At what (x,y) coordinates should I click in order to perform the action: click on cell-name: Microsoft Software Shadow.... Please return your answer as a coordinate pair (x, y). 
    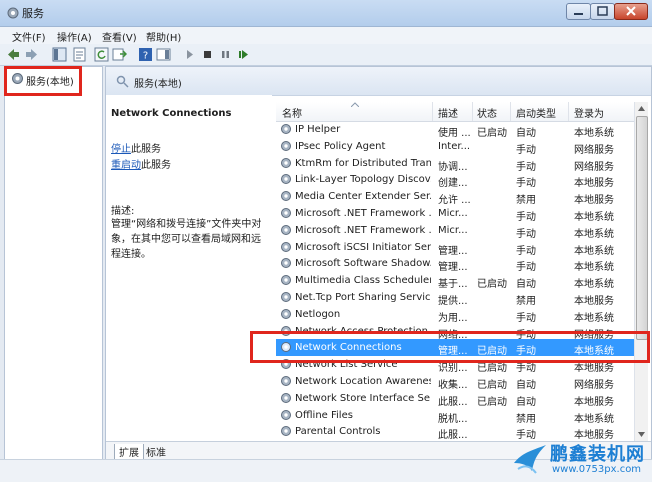
    Looking at the image, I should click on (363, 264).